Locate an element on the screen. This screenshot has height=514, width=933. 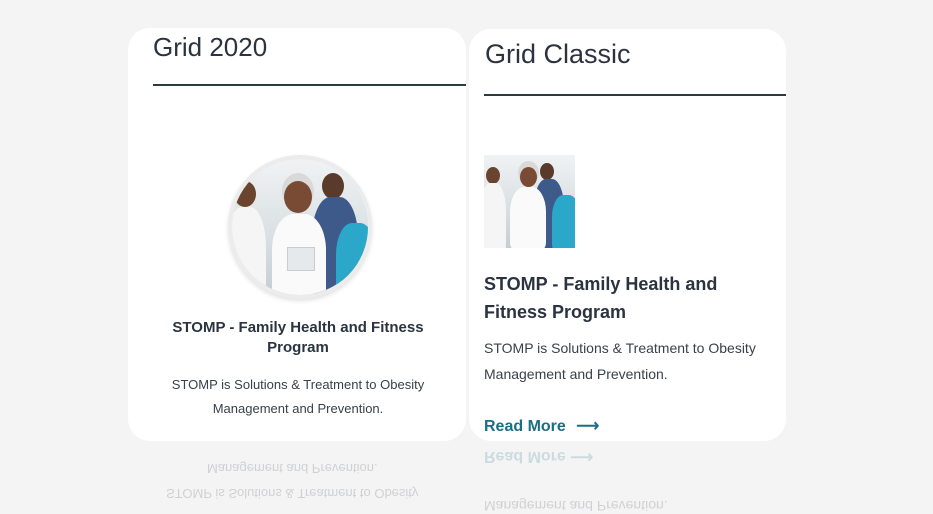
read-more-label: Read More is located at coordinates (525, 426).